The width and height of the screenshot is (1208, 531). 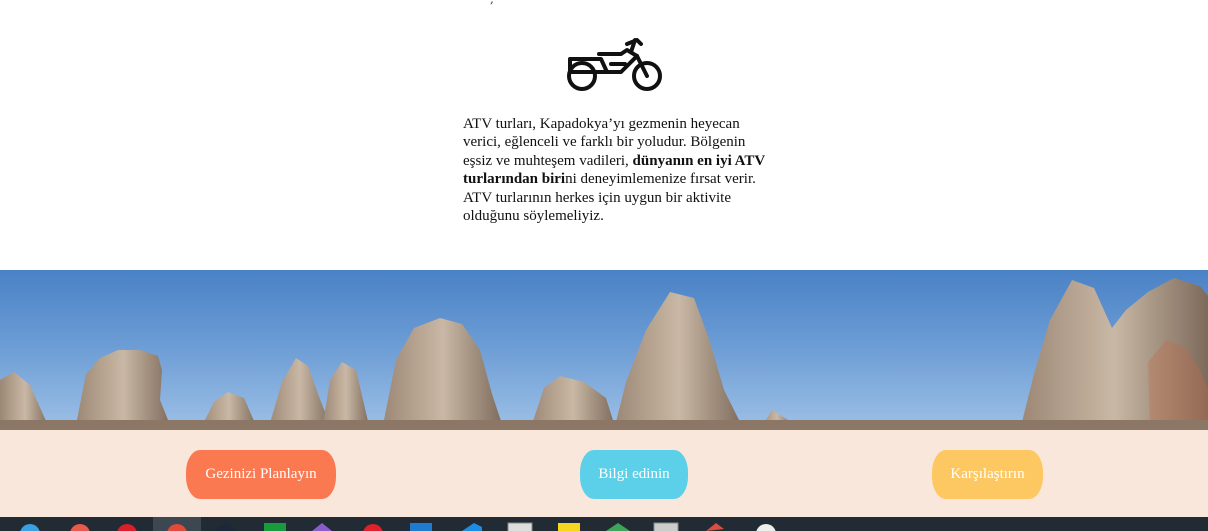 What do you see at coordinates (495, 3) in the screenshot?
I see `top-fragment-mark: ,` at bounding box center [495, 3].